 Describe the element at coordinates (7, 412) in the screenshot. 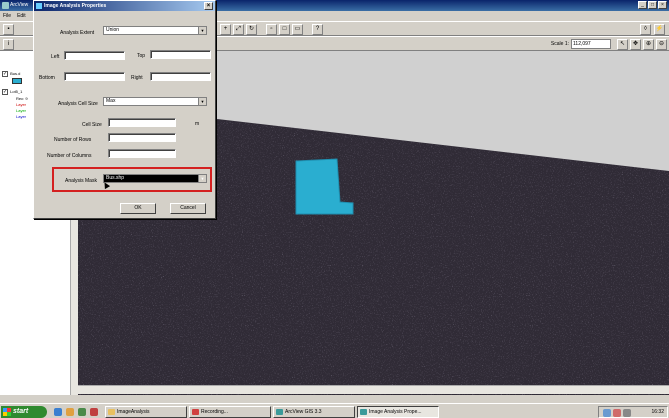

I see `windows-flag-icon` at that location.